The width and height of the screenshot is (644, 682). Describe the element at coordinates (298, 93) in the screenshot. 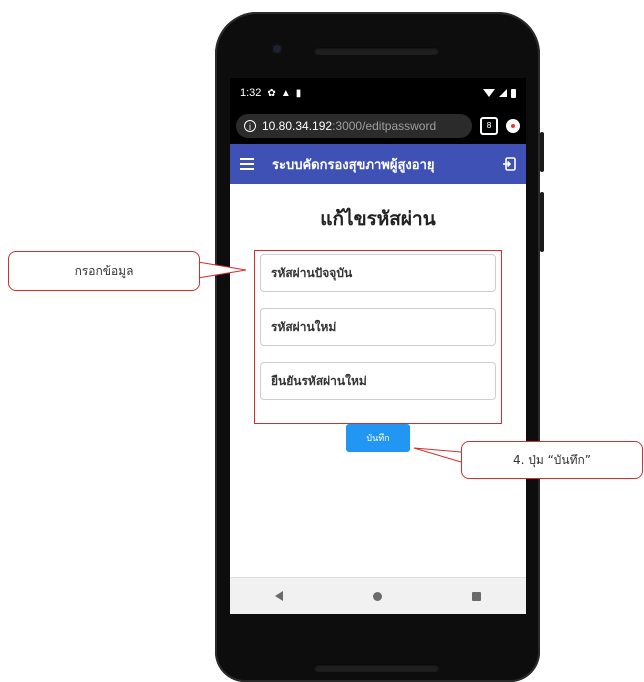

I see `sd-card-icon: ▮` at that location.